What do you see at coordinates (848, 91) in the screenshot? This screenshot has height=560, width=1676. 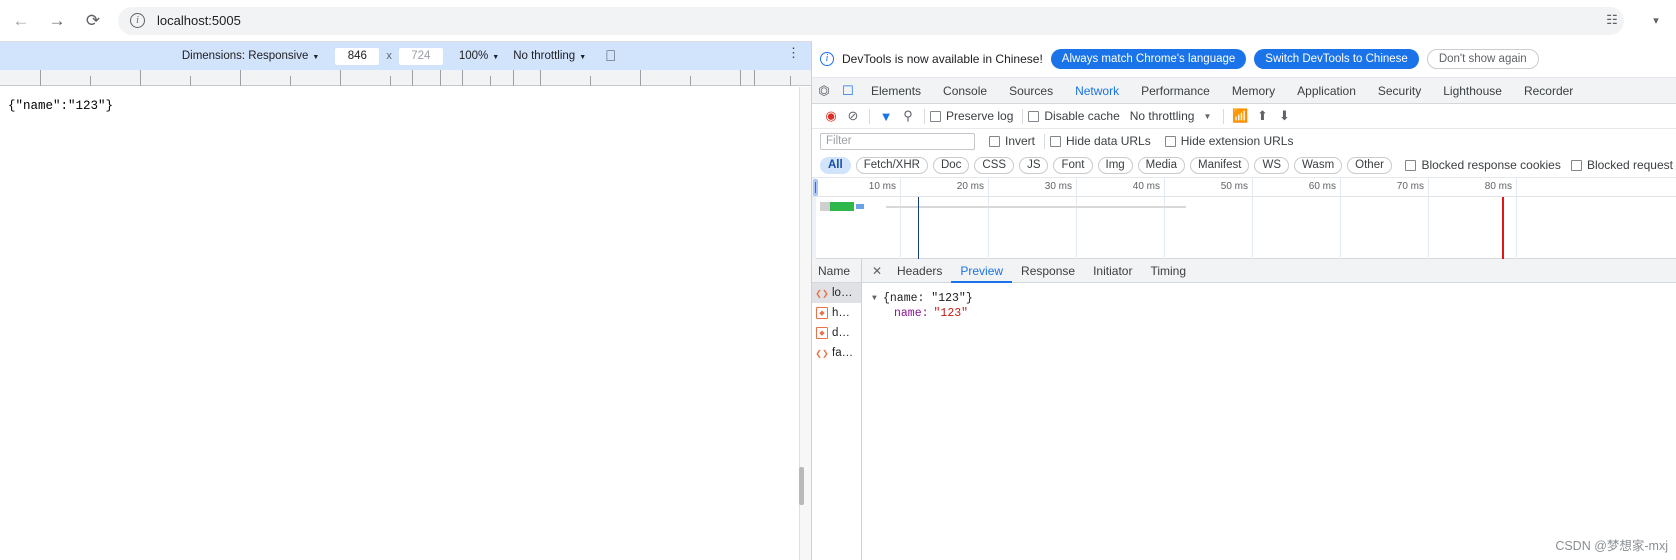 I see `device-toolbar-icon: ☐` at bounding box center [848, 91].